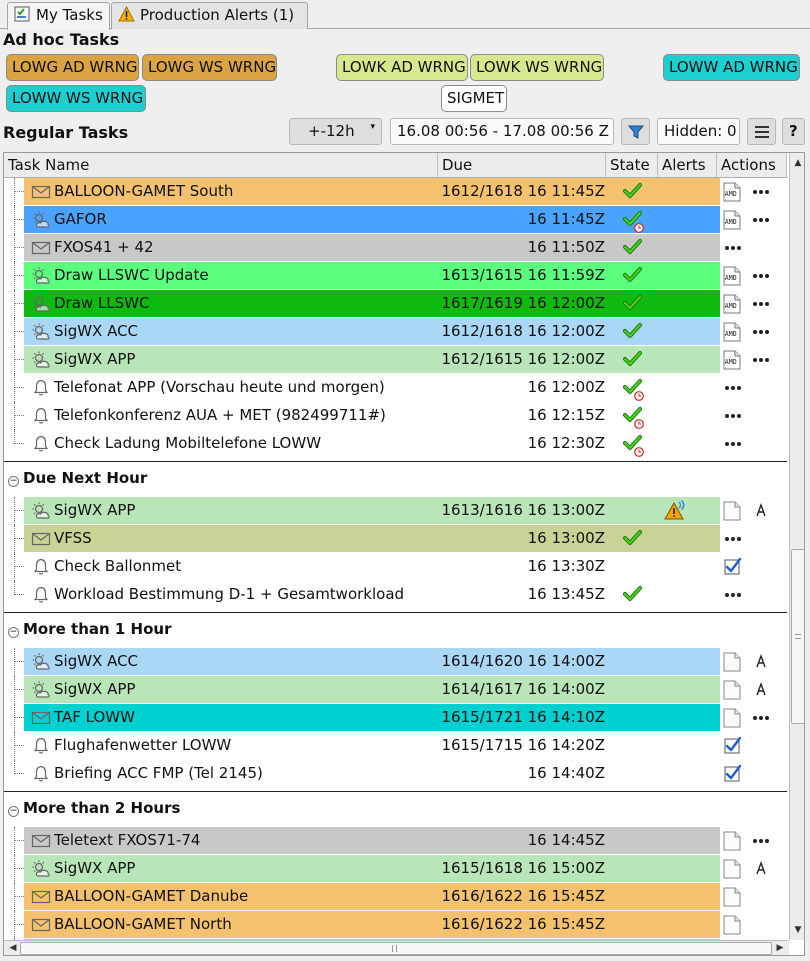 The width and height of the screenshot is (810, 961). I want to click on tab-label: Production Alerts (1), so click(217, 15).